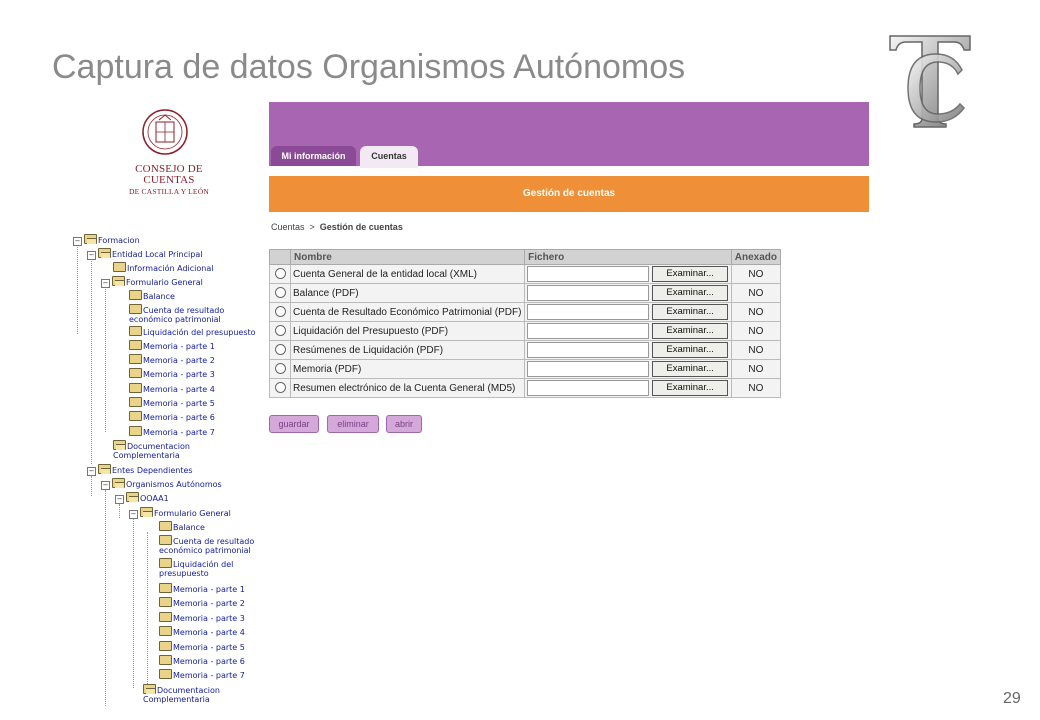 This screenshot has height=720, width=1040. Describe the element at coordinates (140, 470) in the screenshot. I see `tree-node-entes-dependientes: − Entes Dependientes` at that location.